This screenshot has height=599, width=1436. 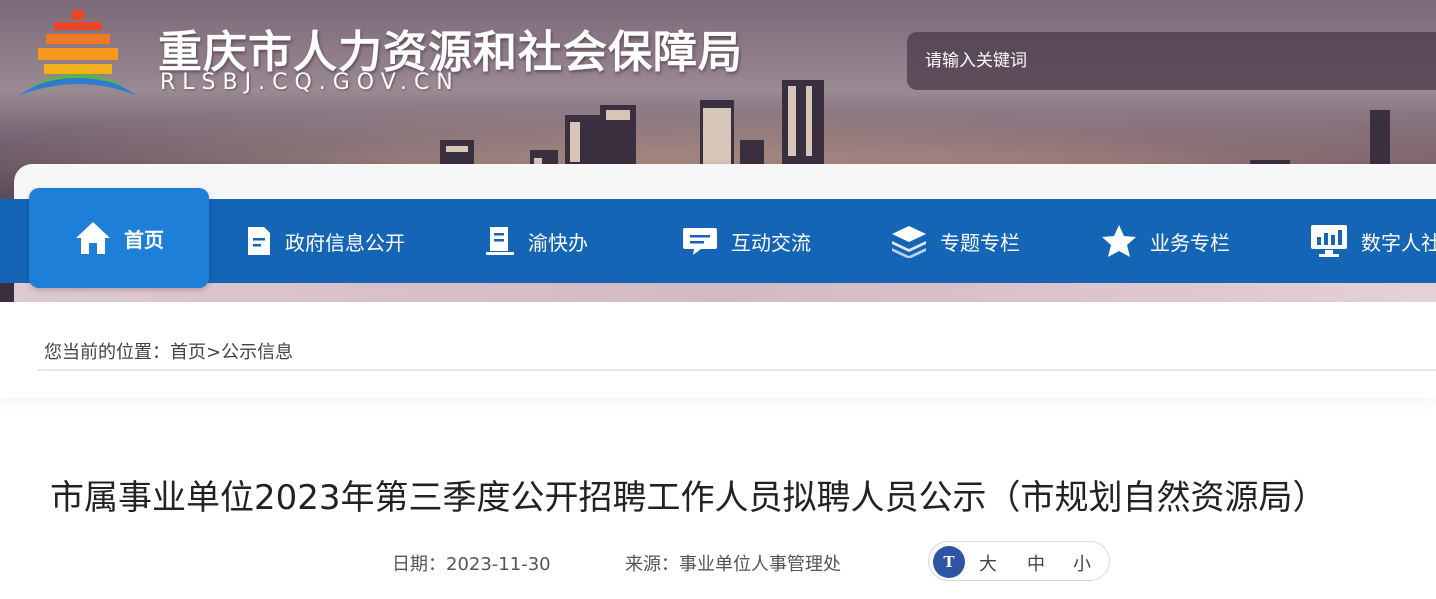 I want to click on nav-item-yukuaiban: 渝快办, so click(x=536, y=241).